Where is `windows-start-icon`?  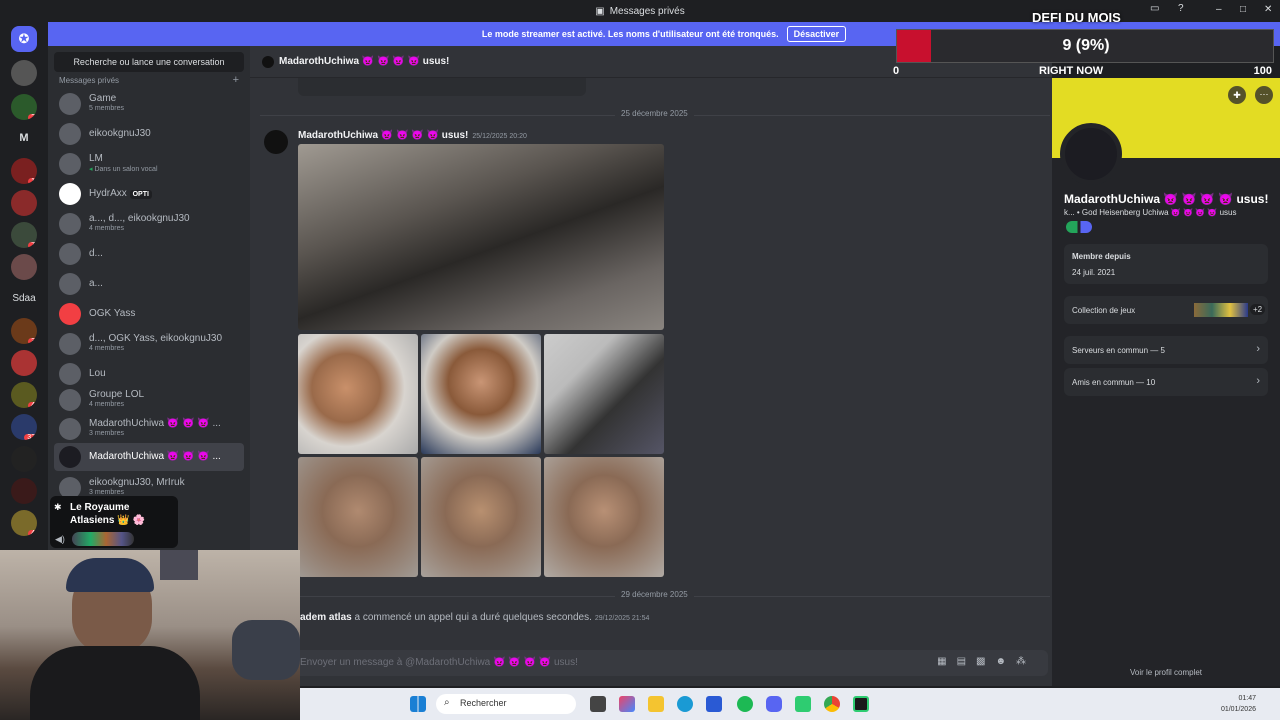
windows-start-icon is located at coordinates (418, 704).